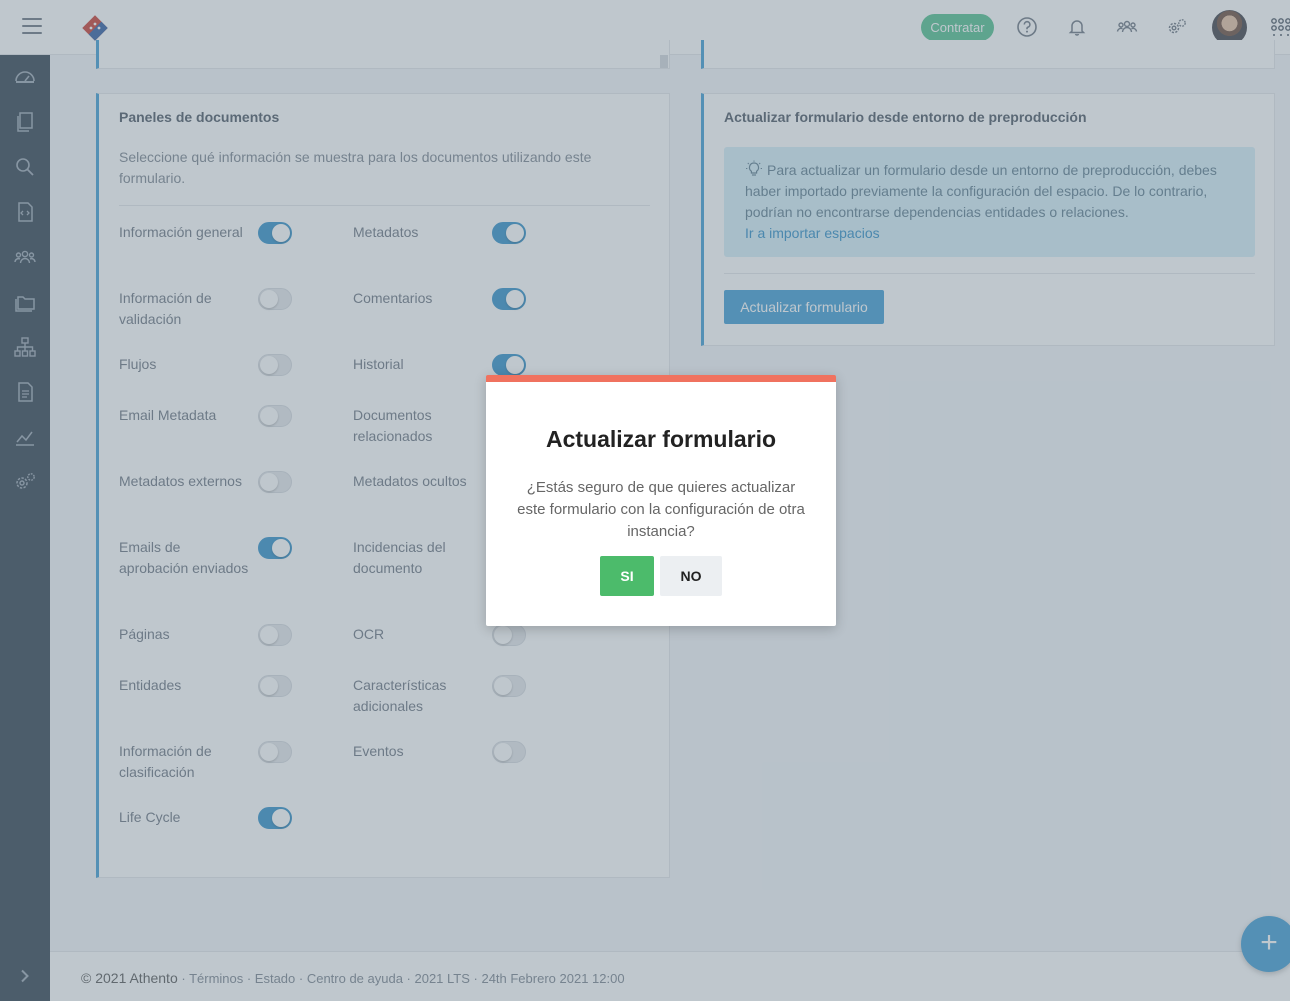 This screenshot has width=1290, height=1001. Describe the element at coordinates (691, 576) in the screenshot. I see `no-button: NO` at that location.